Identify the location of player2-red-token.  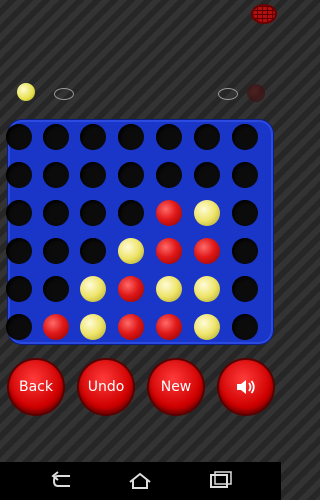
(256, 93).